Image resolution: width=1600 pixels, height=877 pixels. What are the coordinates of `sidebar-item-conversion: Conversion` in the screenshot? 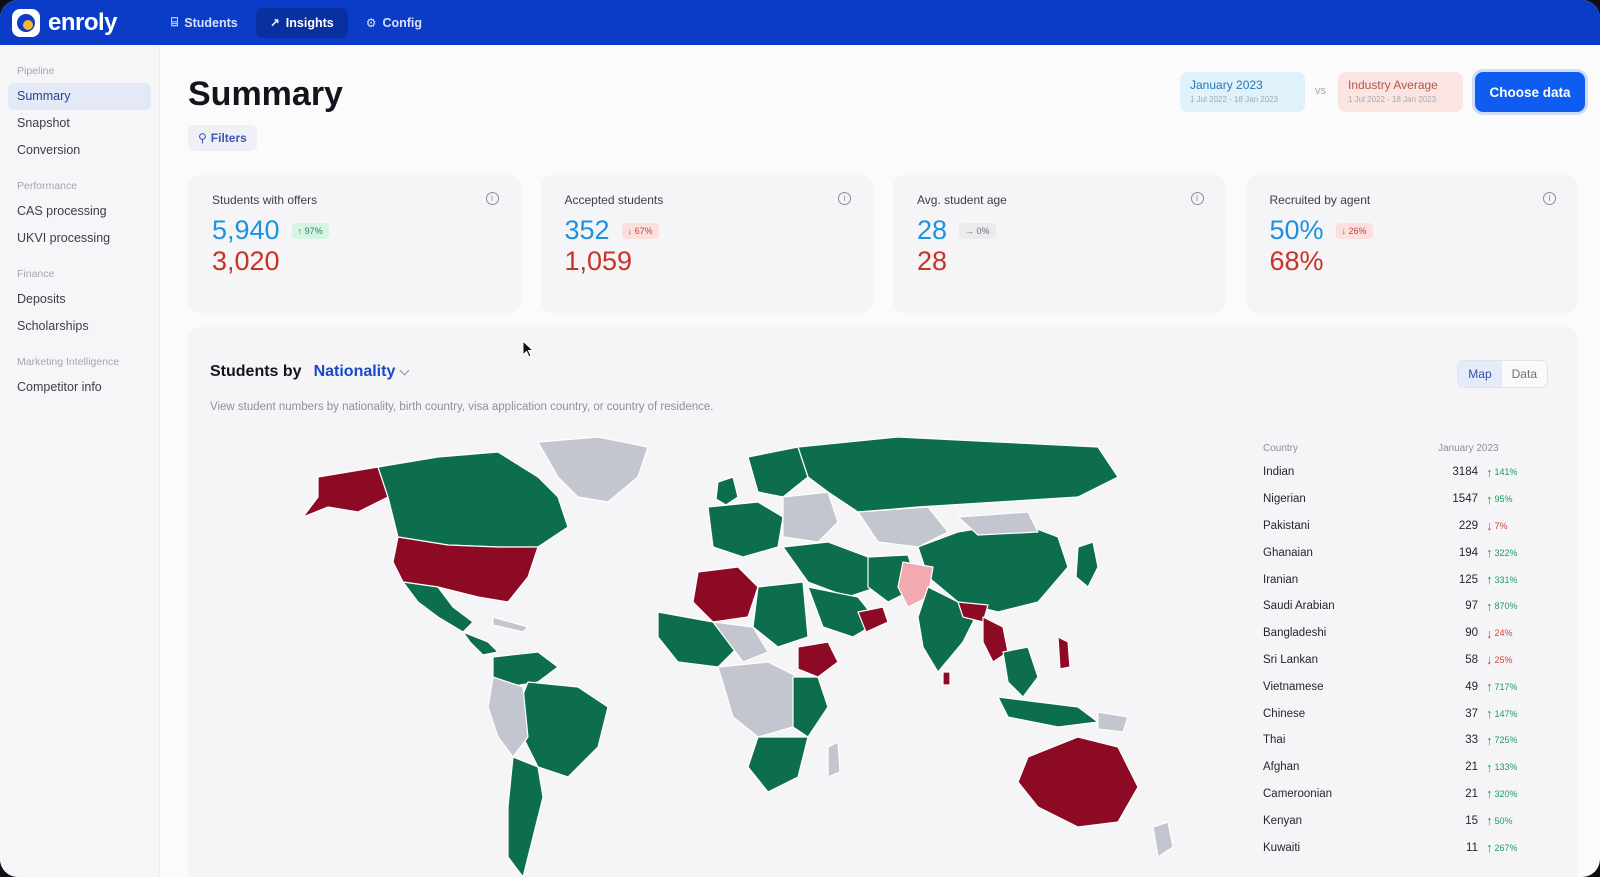 It's located at (79, 150).